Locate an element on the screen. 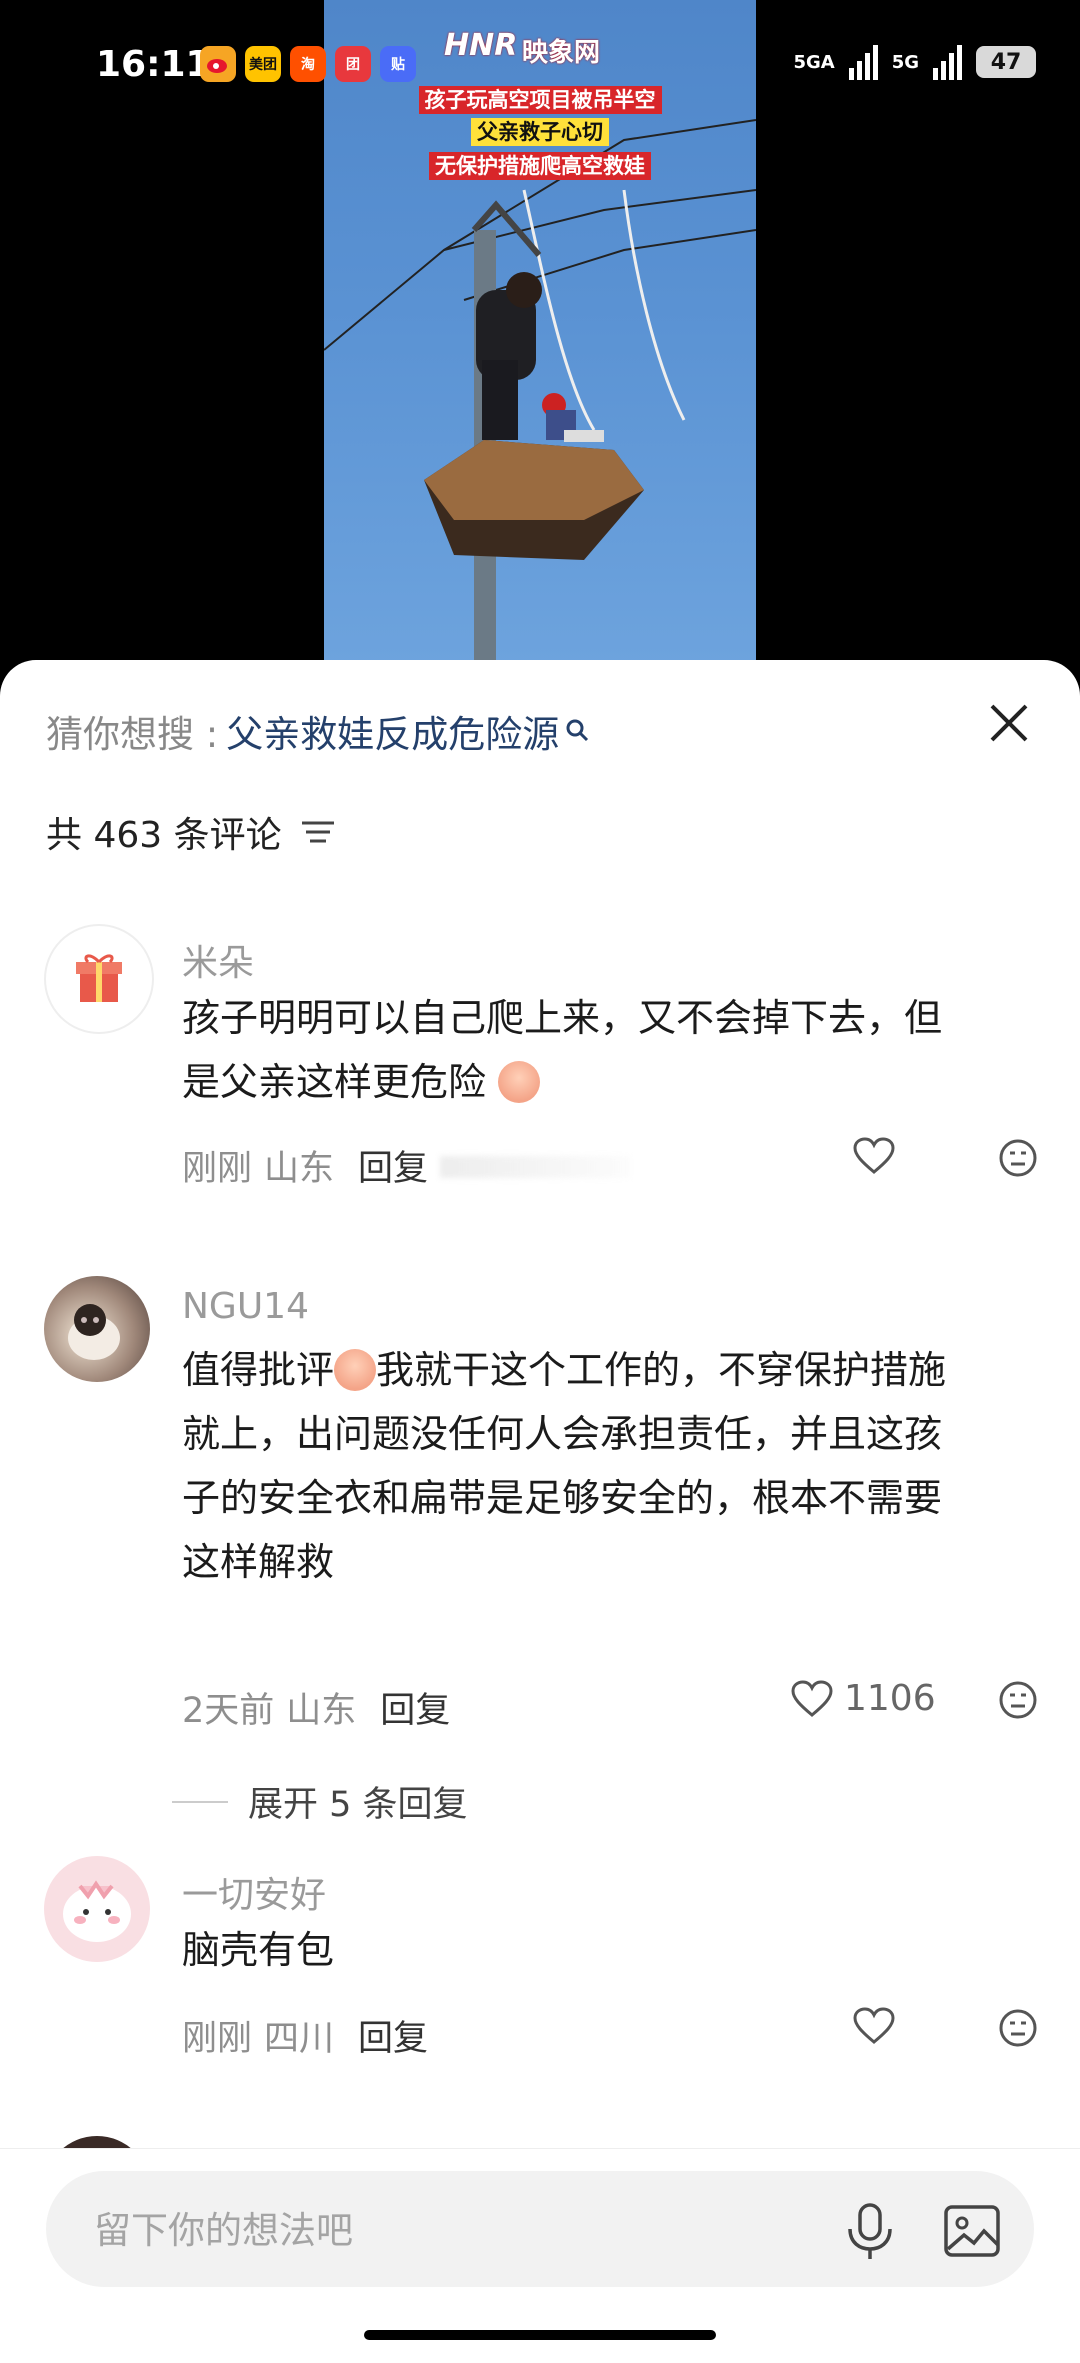 This screenshot has height=2363, width=1080. tieba-icon: 贴 is located at coordinates (398, 64).